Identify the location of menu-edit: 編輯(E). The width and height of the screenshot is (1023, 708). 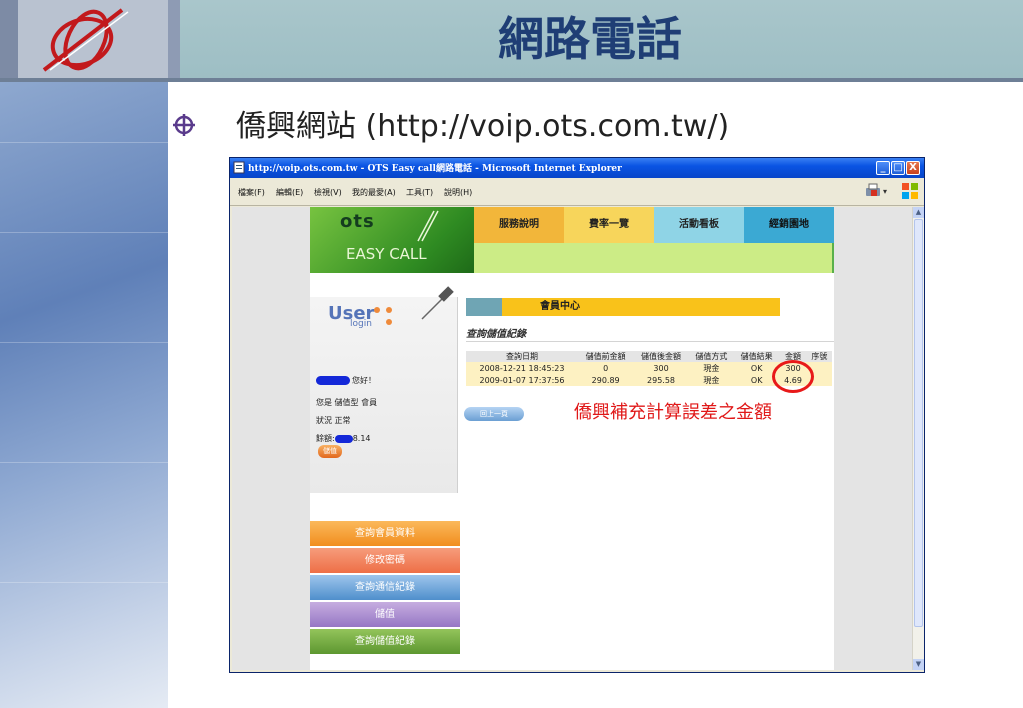
(289, 192).